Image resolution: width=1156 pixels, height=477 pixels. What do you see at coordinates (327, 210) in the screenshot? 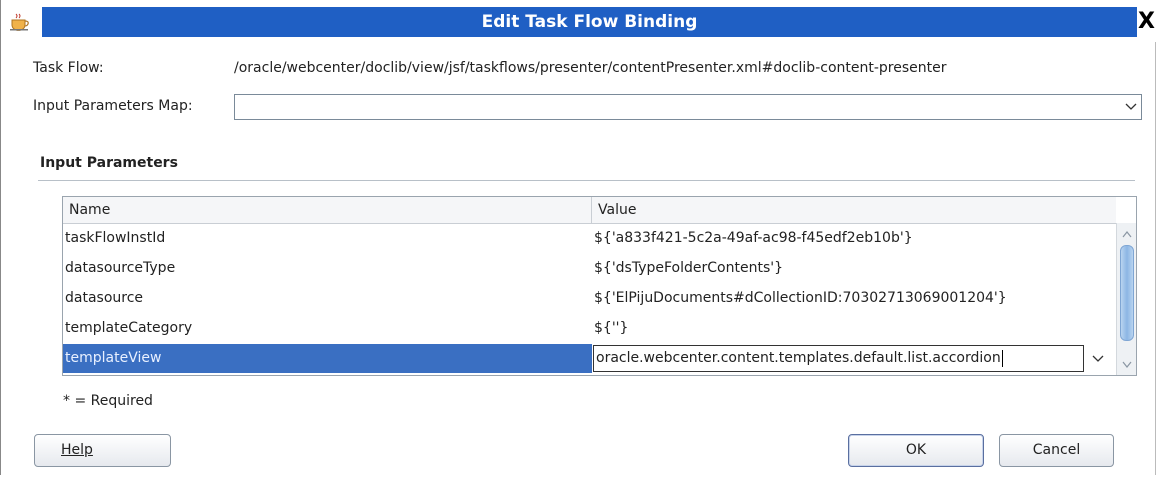
I see `column-header-name: Name` at bounding box center [327, 210].